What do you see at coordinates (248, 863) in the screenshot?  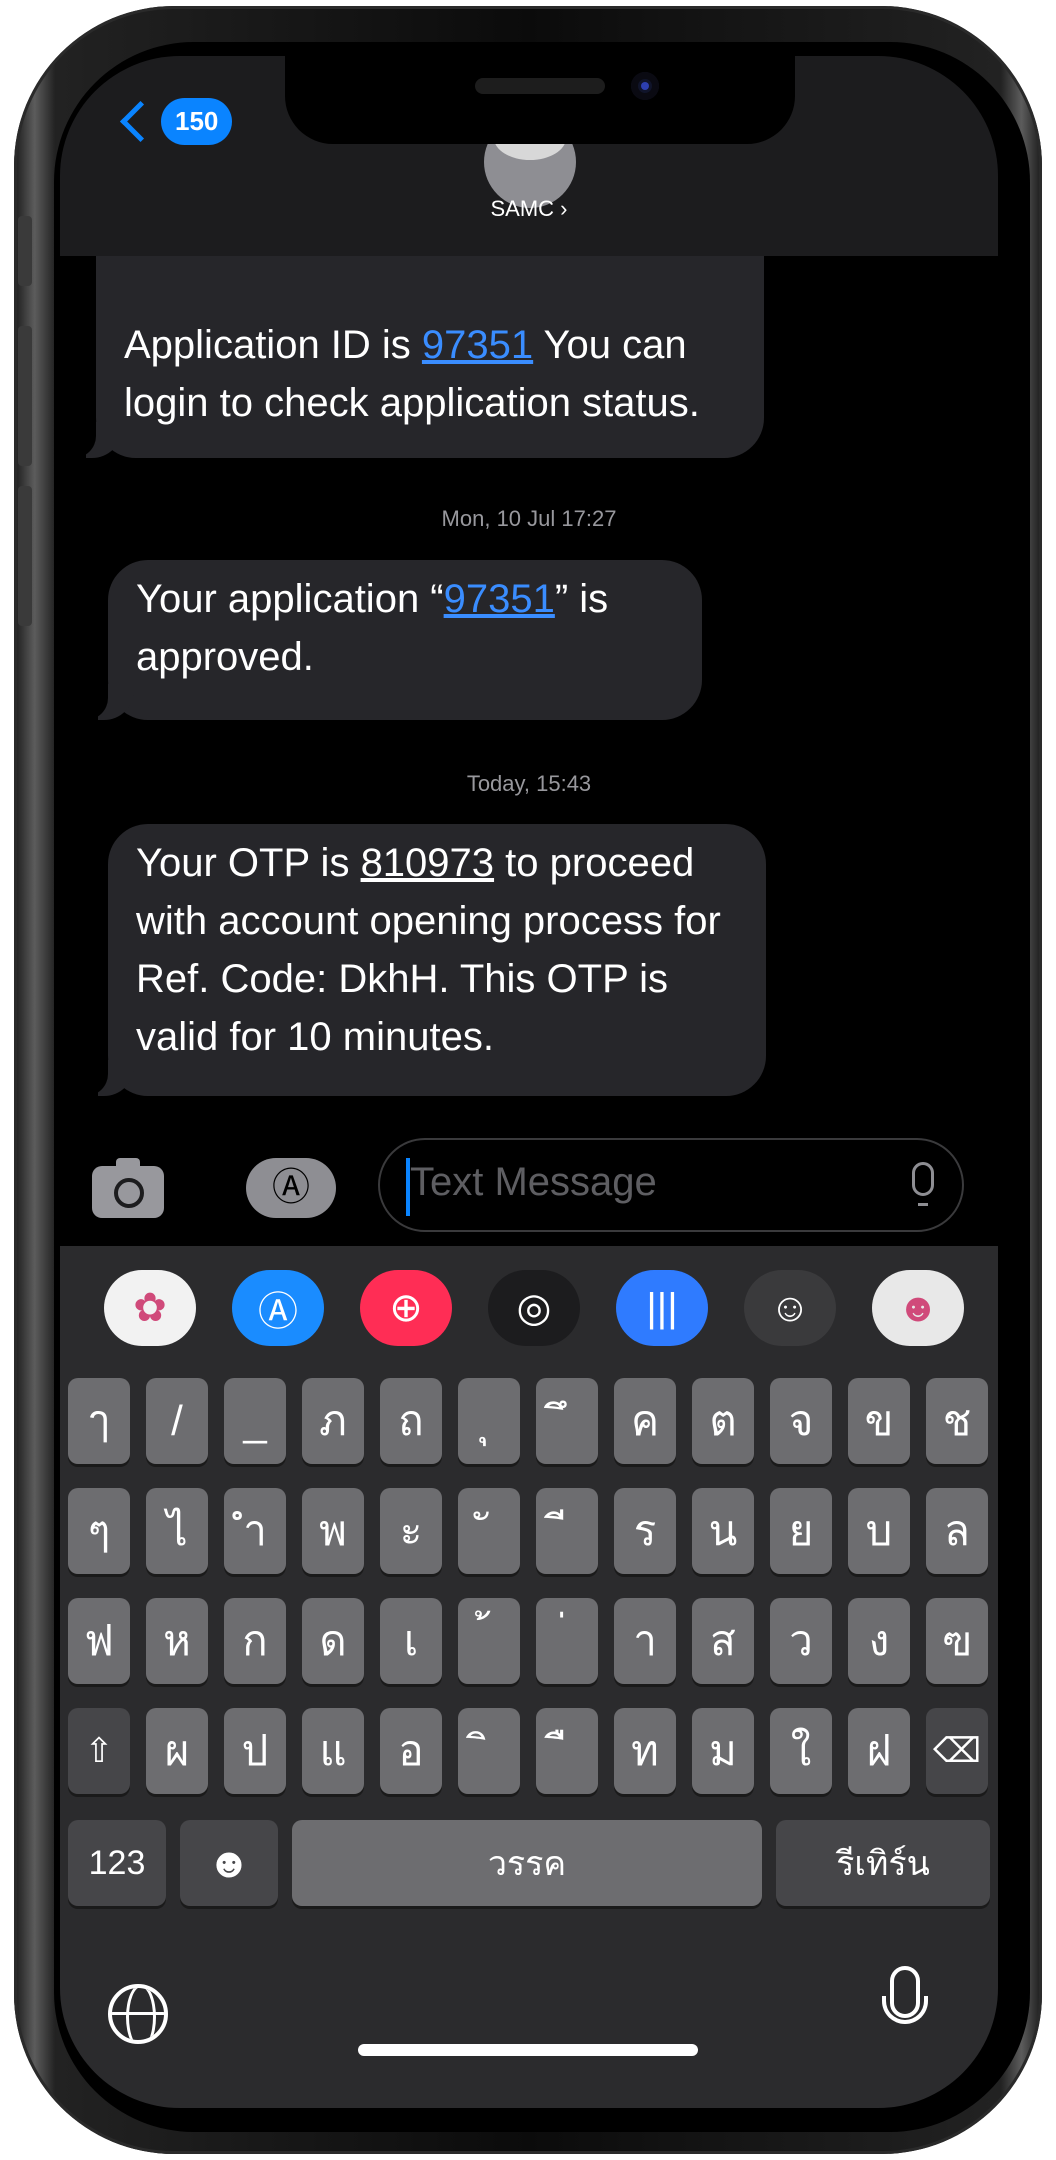 I see `message-text: Your OTP is` at bounding box center [248, 863].